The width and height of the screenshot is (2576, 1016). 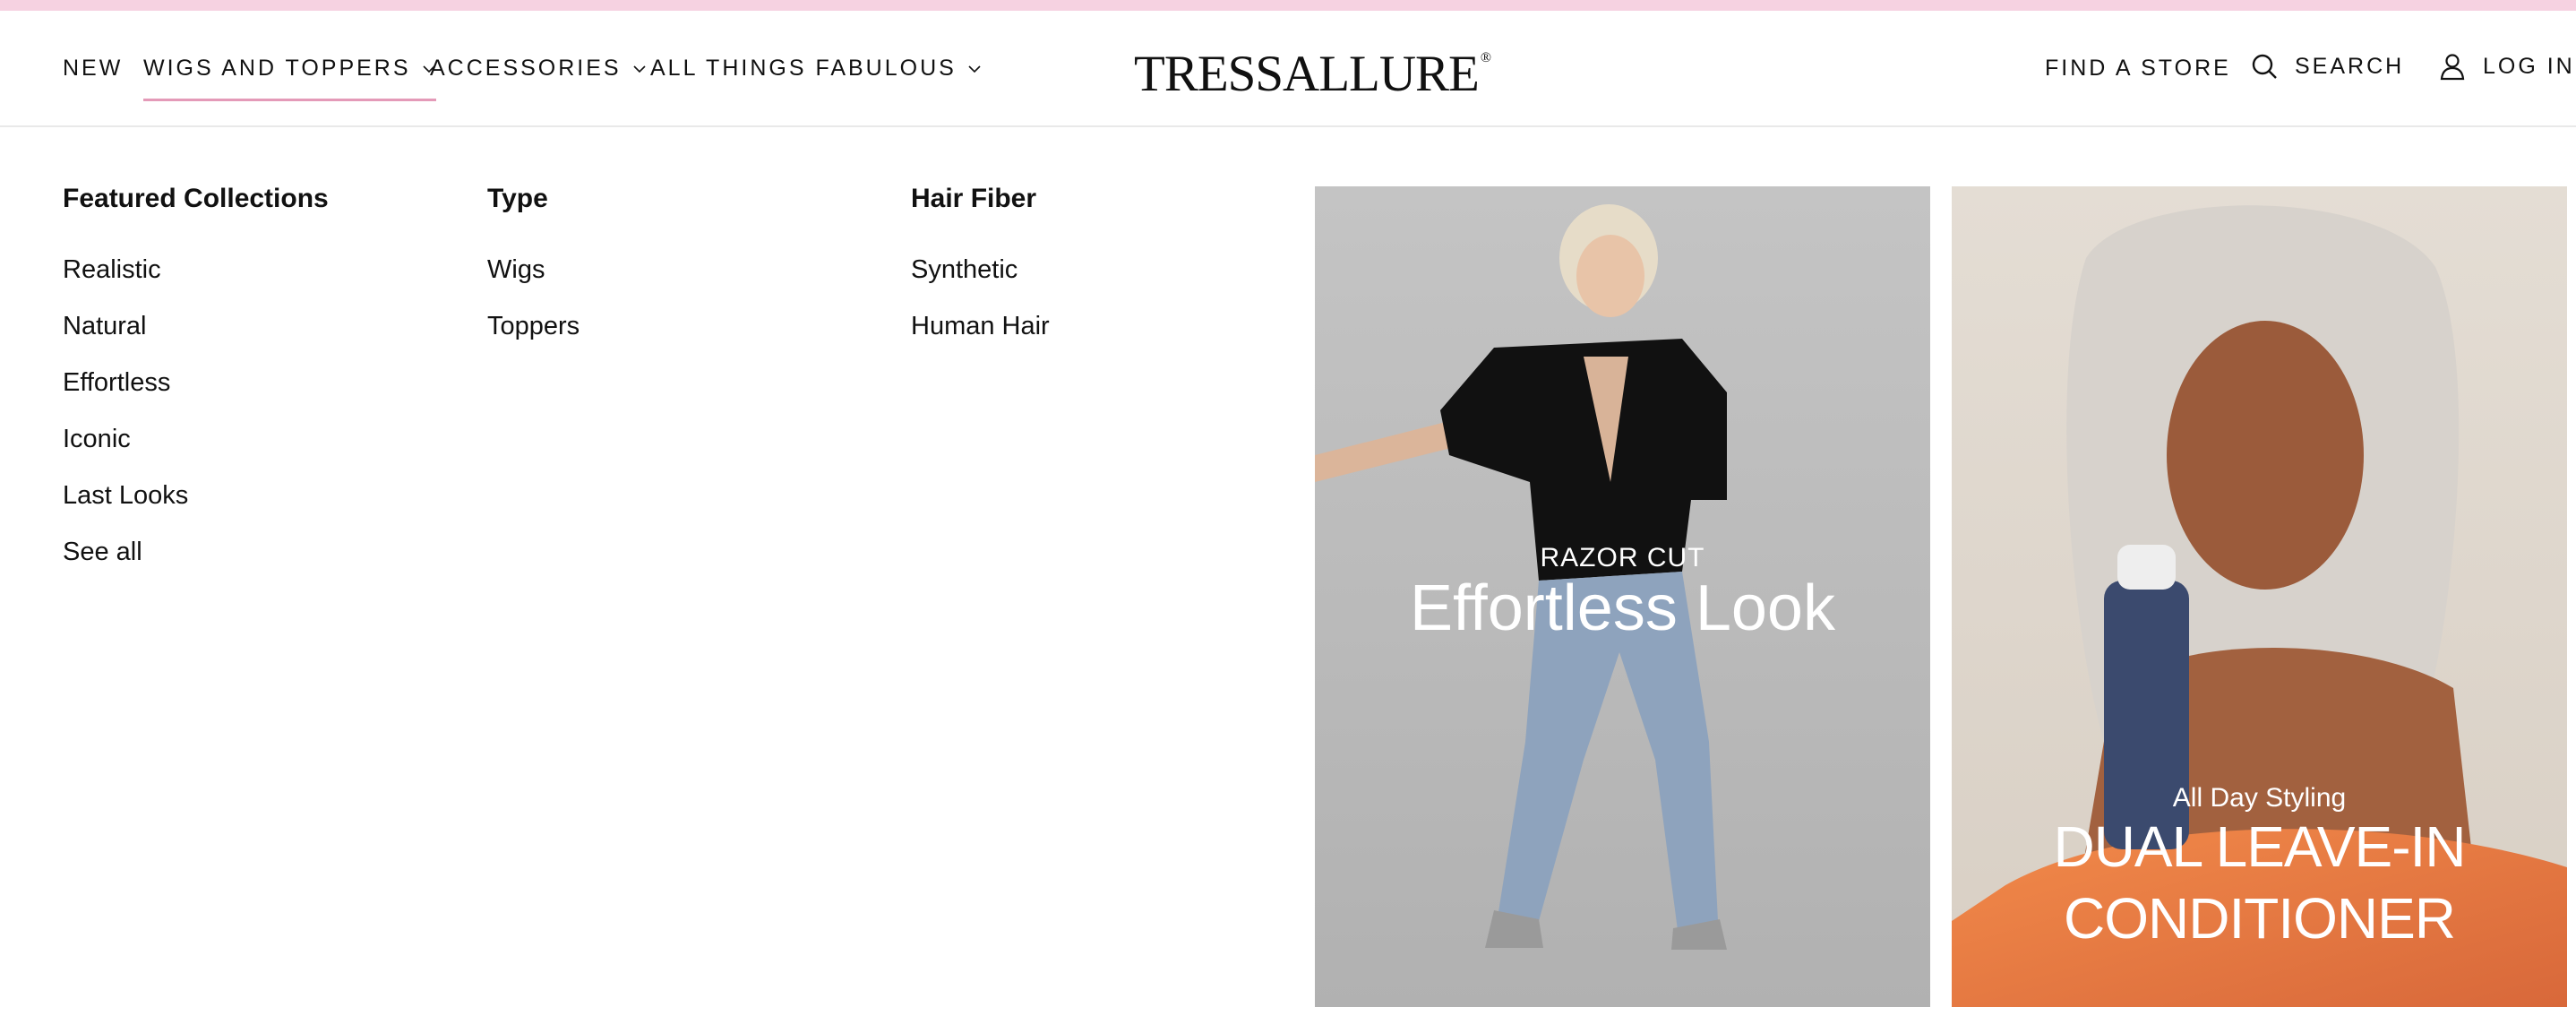 I want to click on nav-item-label: ACCESSORIES, so click(x=526, y=68).